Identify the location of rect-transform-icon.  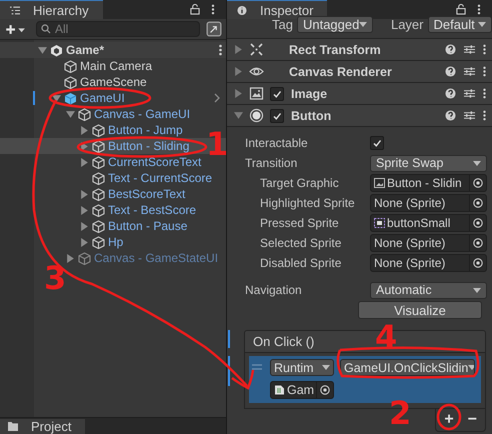
(256, 49).